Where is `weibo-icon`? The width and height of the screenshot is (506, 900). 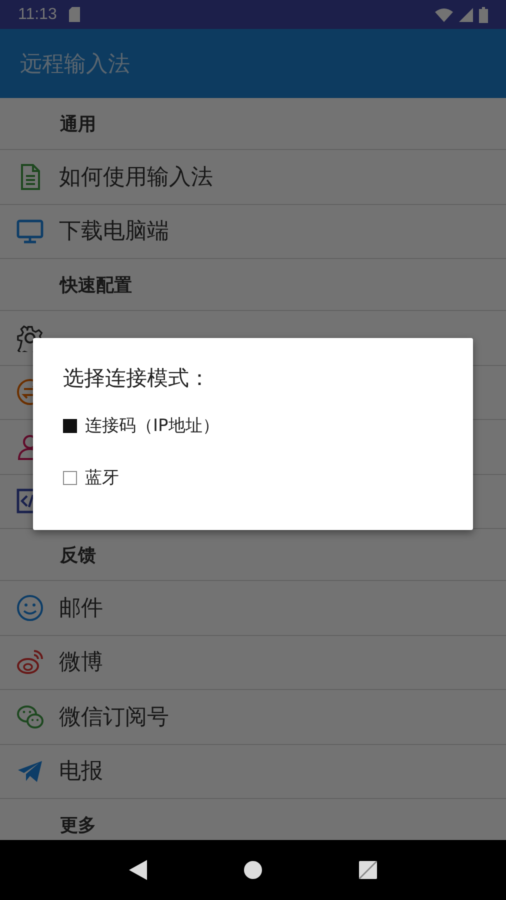
weibo-icon is located at coordinates (30, 662).